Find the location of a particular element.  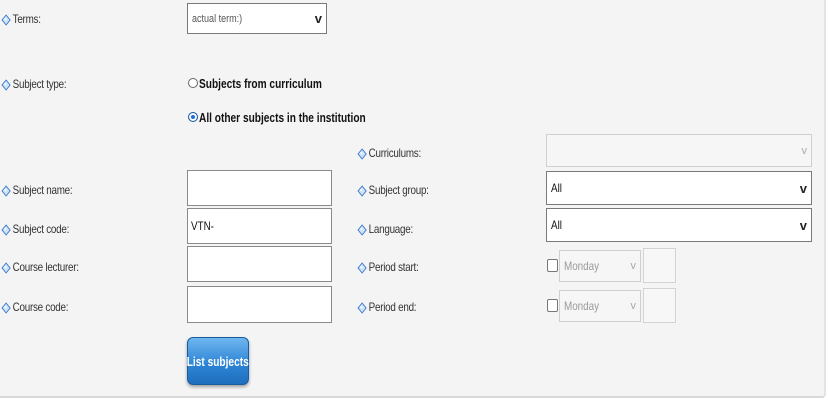

list-subjects-button: List subjects is located at coordinates (218, 361).